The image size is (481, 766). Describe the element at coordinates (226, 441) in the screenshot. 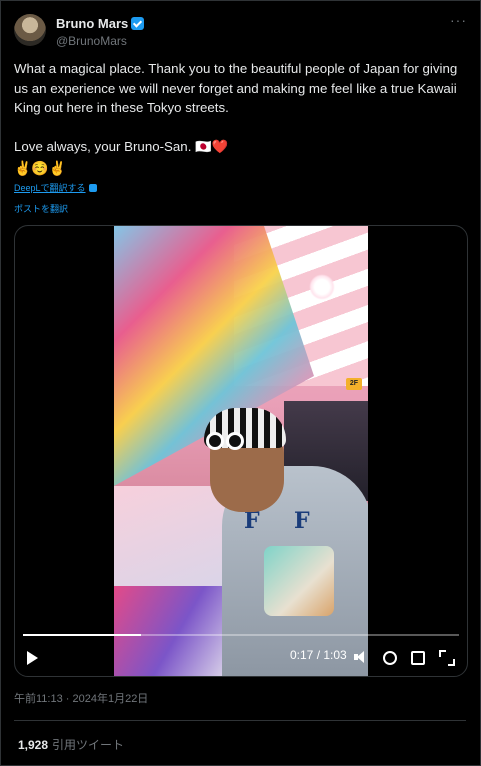

I see `sunglasses` at that location.